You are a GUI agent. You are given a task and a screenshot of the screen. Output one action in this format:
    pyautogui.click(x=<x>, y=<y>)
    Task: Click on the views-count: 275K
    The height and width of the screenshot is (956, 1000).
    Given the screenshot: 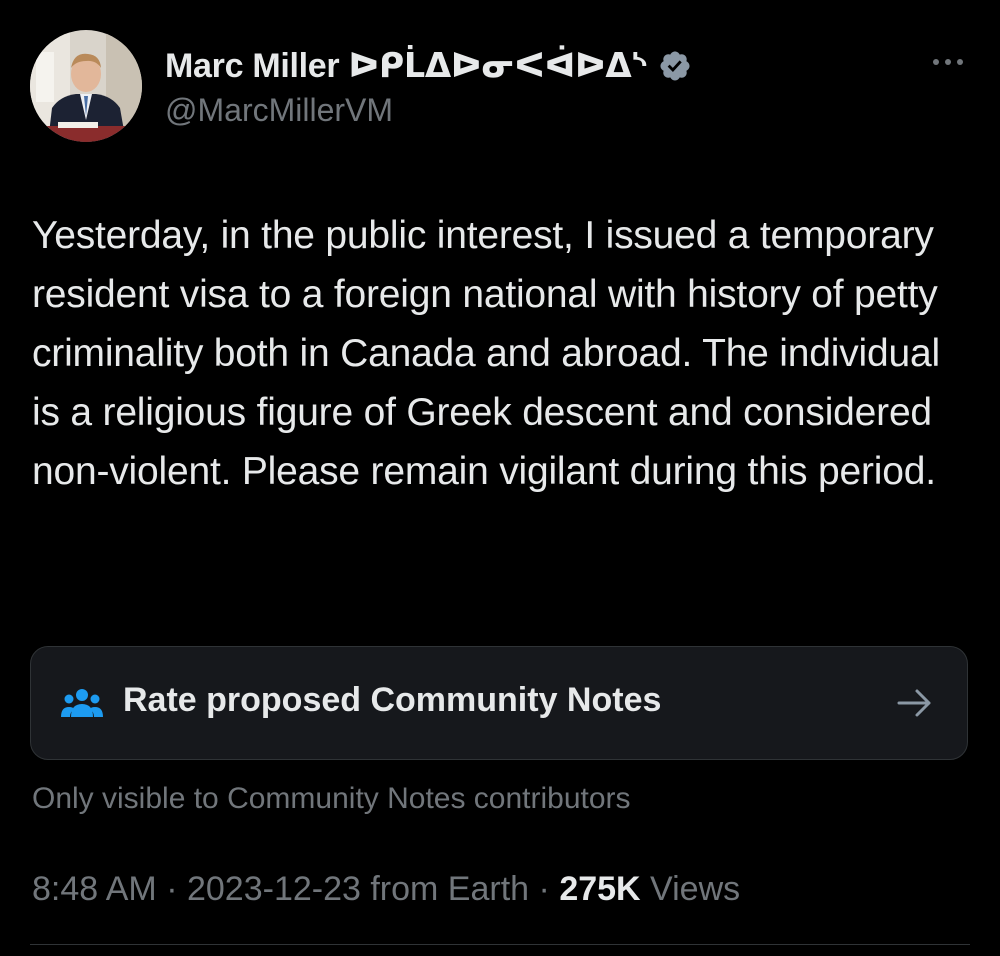 What is the action you would take?
    pyautogui.click(x=599, y=889)
    